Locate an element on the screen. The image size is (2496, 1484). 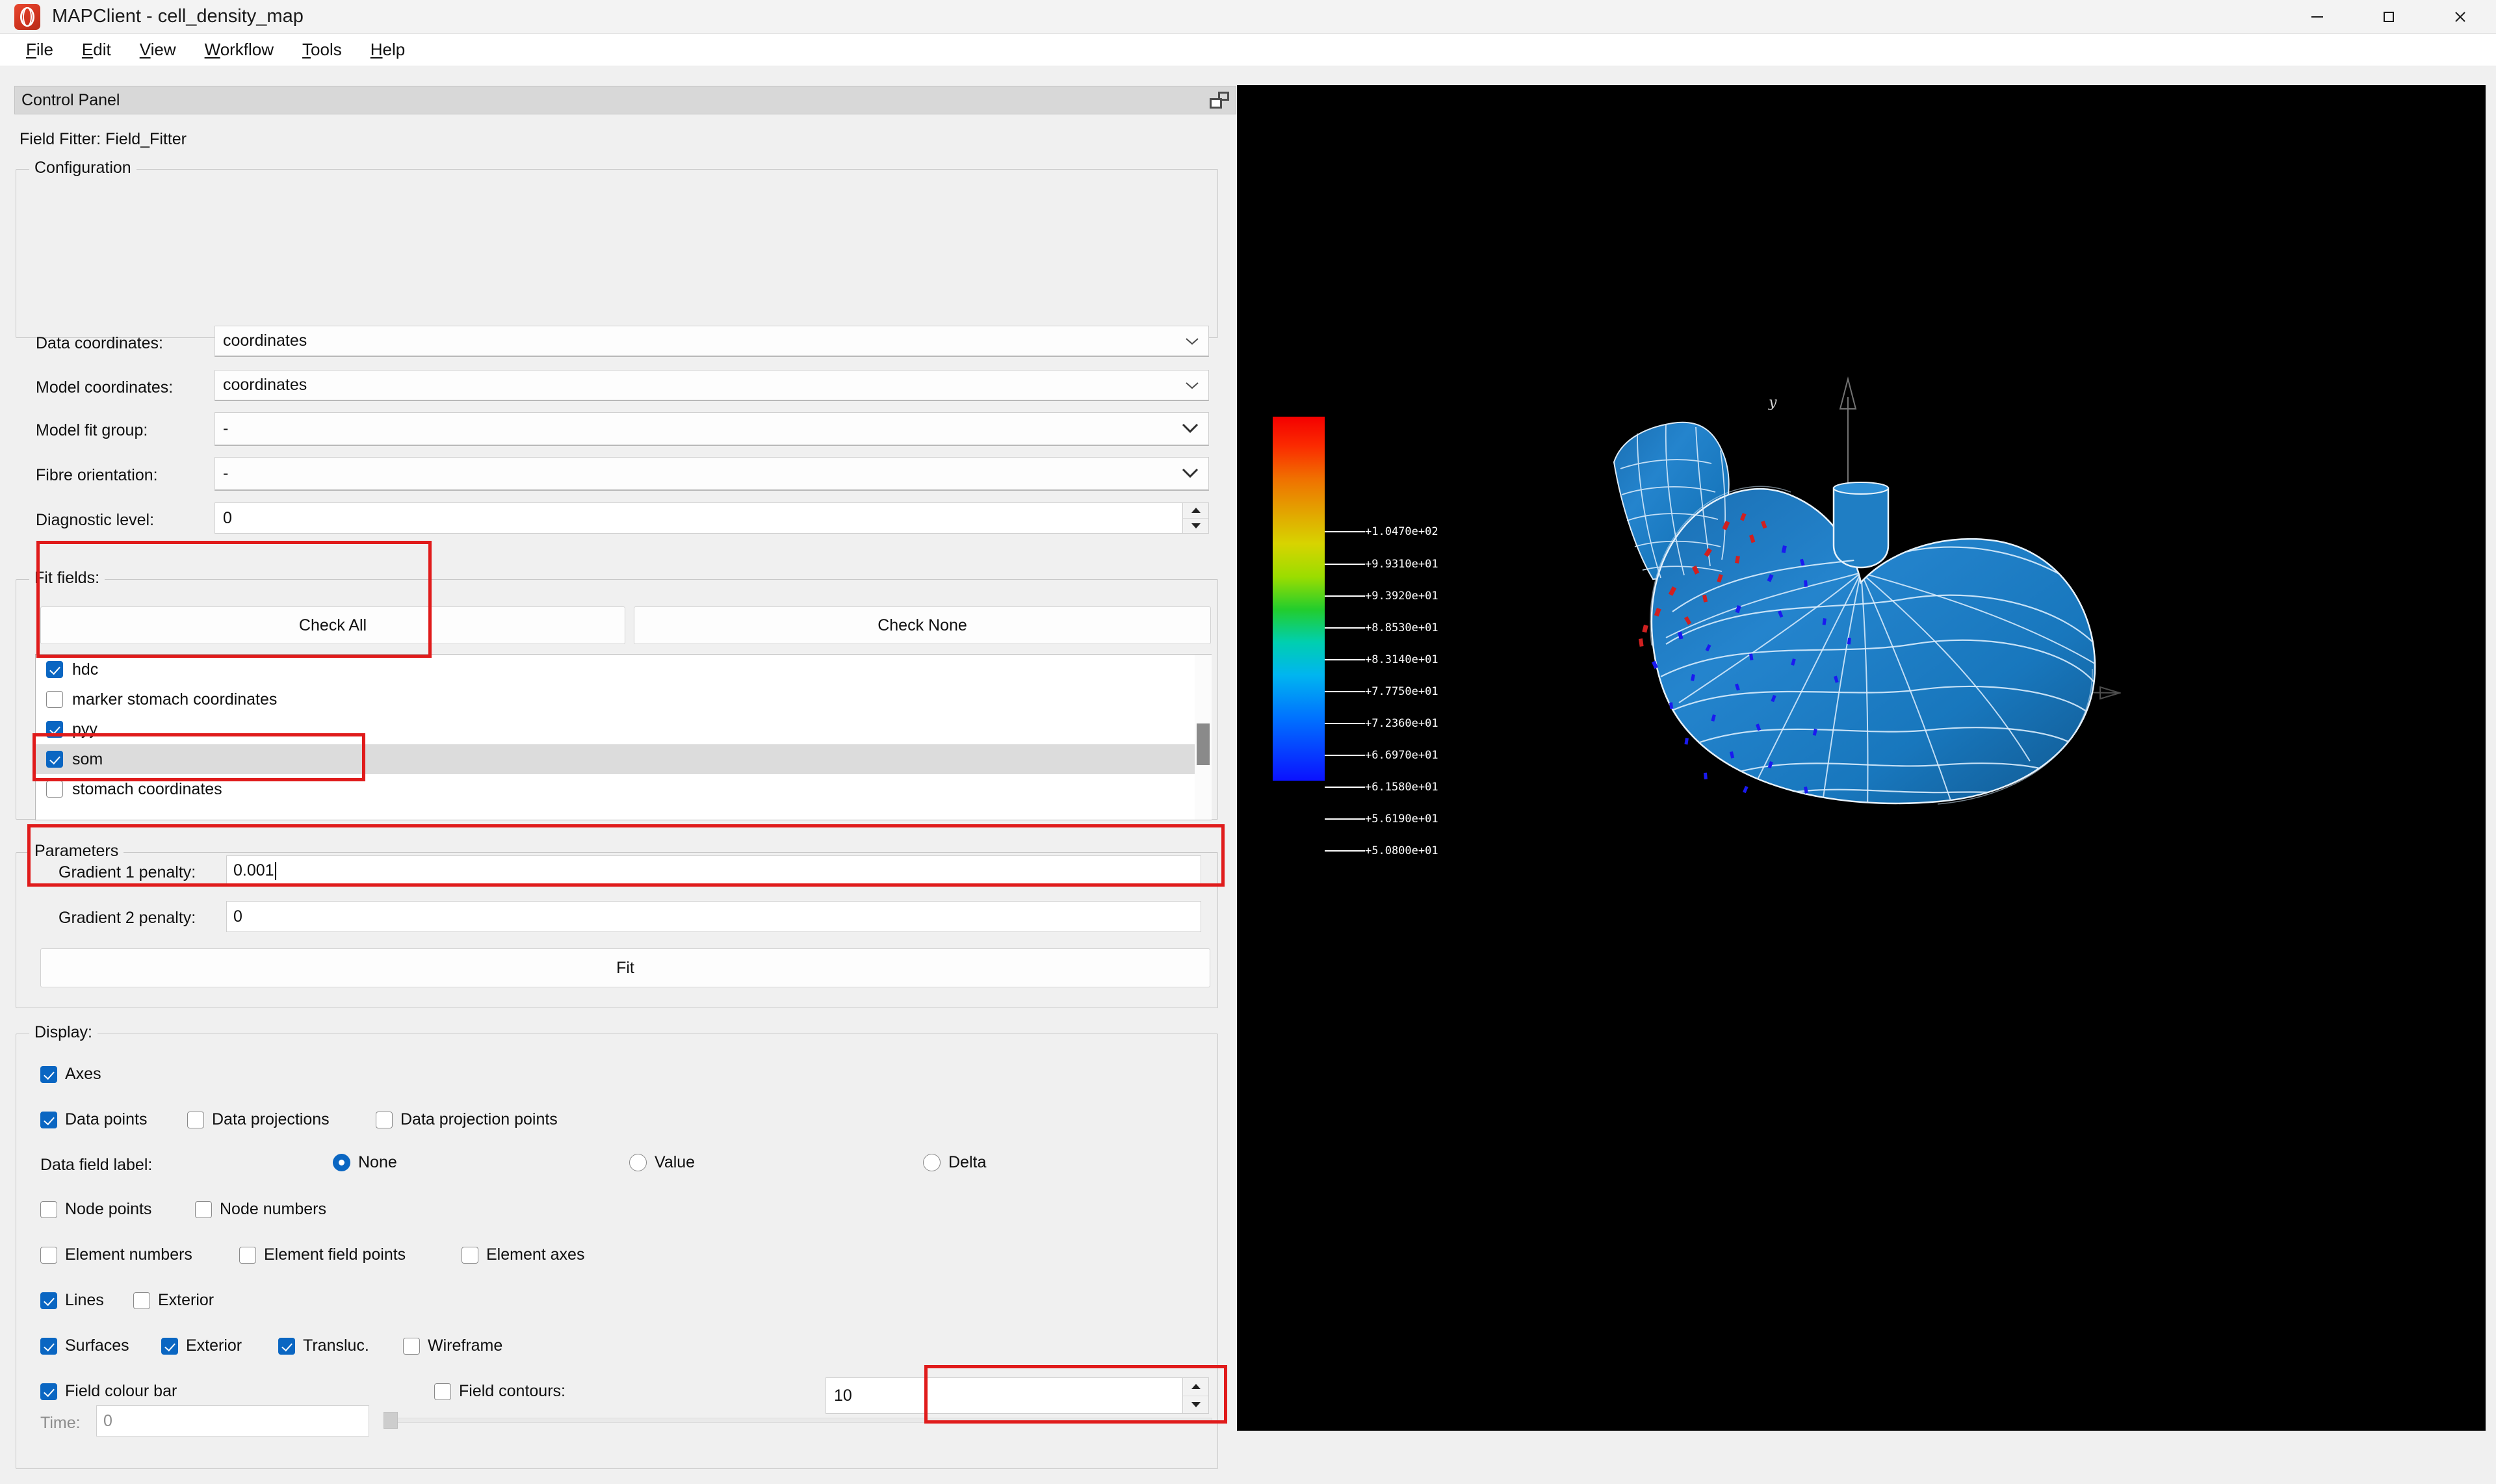
configuration-group-title: Configuration is located at coordinates (83, 168).